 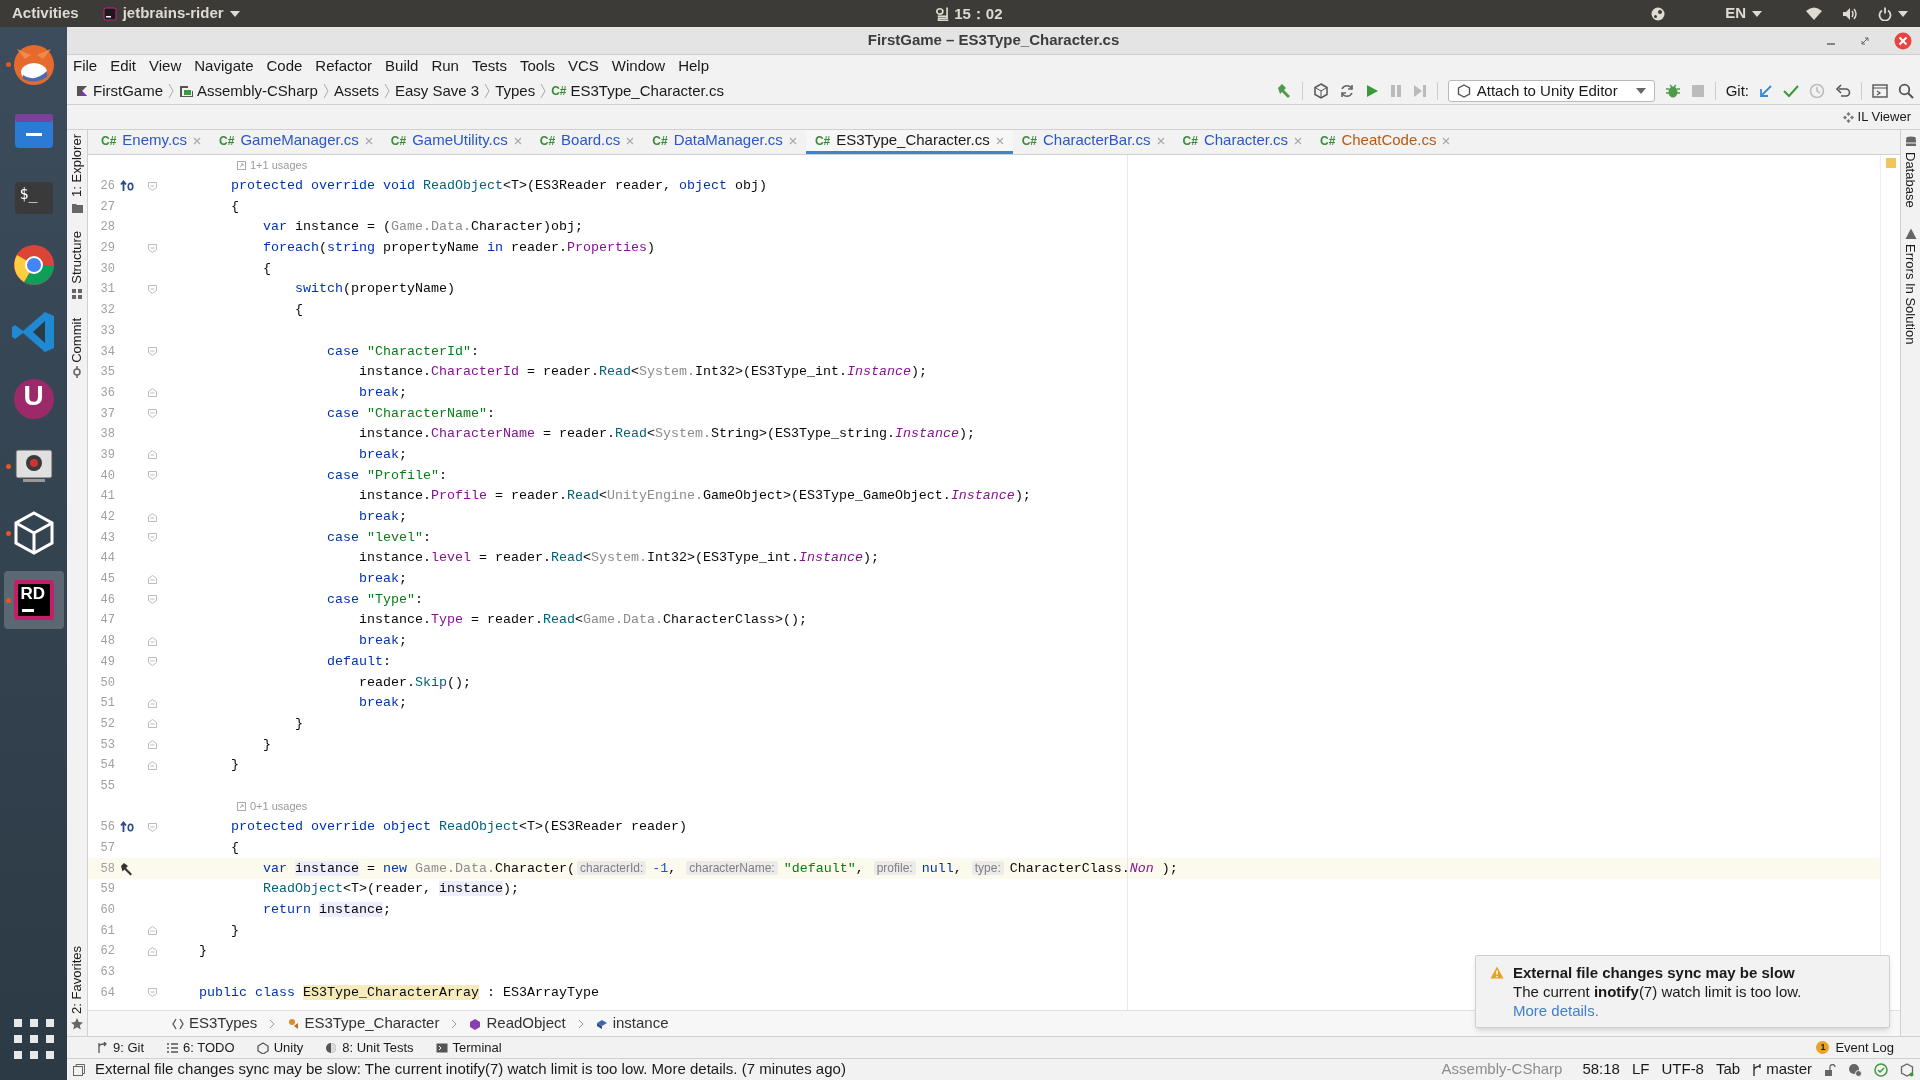 I want to click on activities-button: Activities, so click(x=51, y=13).